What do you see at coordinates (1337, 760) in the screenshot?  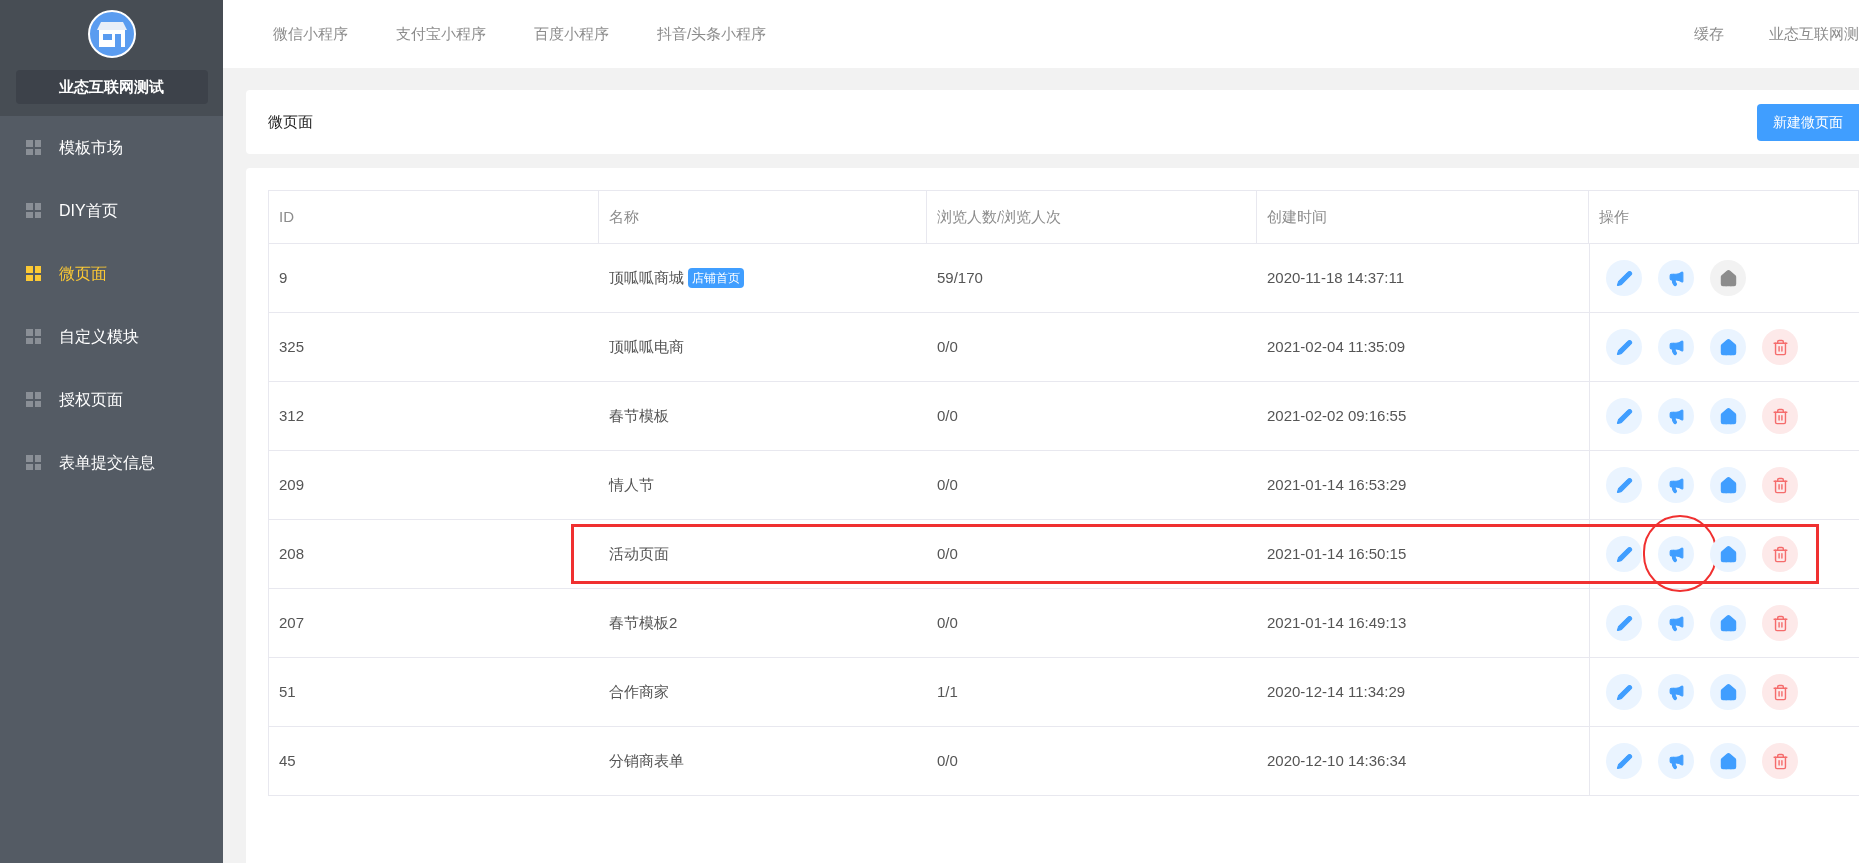 I see `table-cell-text: 2020-12-10 14:36:34` at bounding box center [1337, 760].